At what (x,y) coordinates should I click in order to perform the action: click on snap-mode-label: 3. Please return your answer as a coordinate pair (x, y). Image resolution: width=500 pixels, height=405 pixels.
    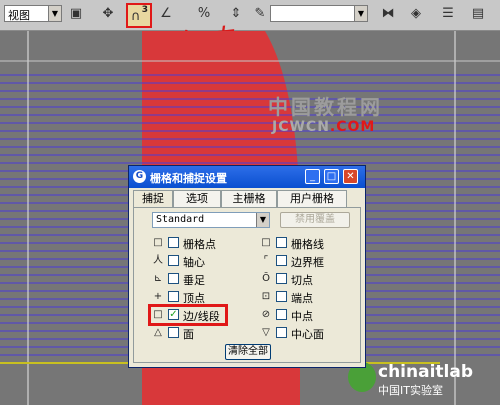
    Looking at the image, I should click on (144, 10).